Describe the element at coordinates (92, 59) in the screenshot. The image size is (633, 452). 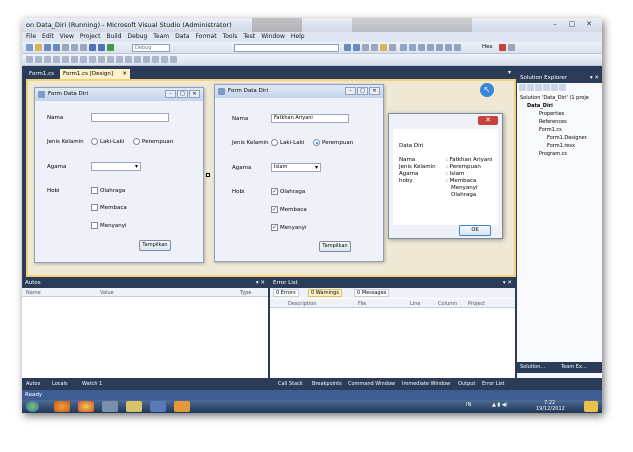
I see `make-same-height-icon` at that location.